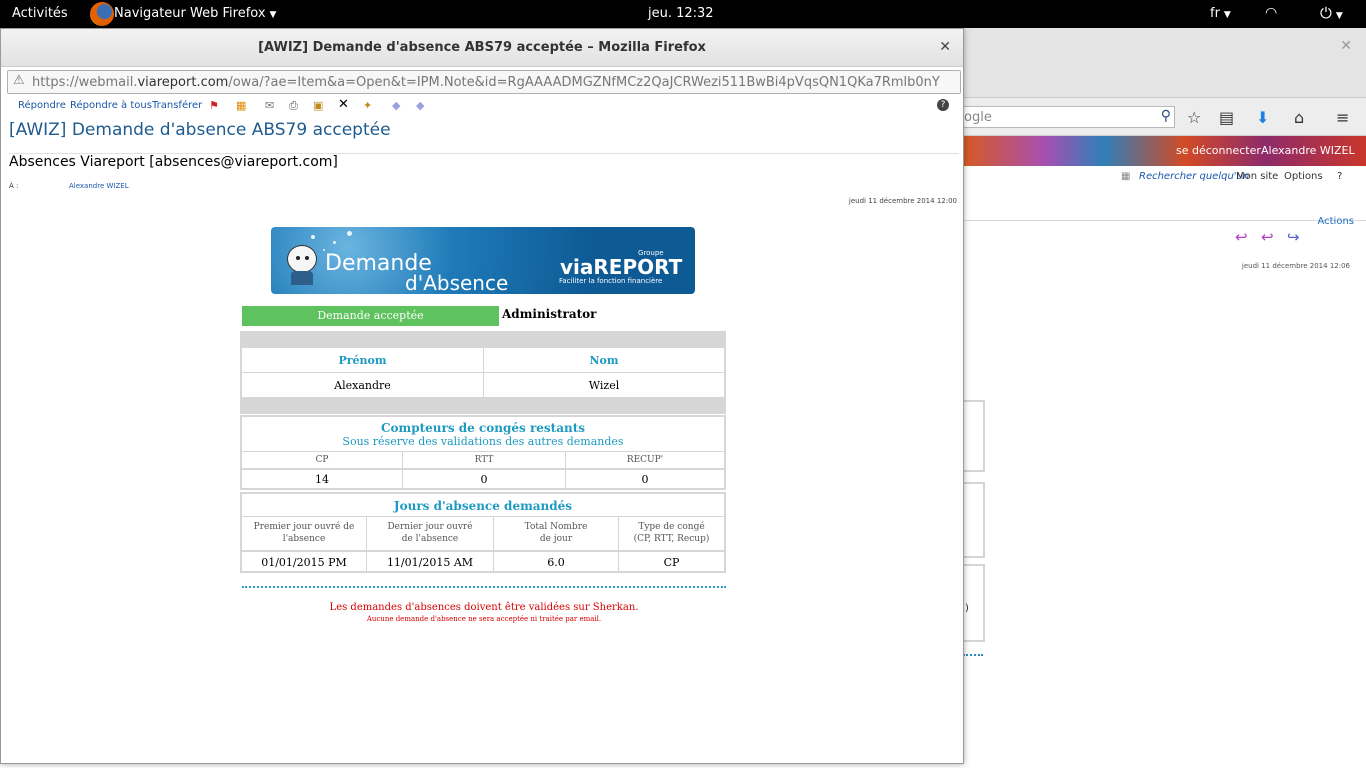  Describe the element at coordinates (902, 201) in the screenshot. I see `mail-date: jeudi 11 décembre 2014 12:00` at that location.